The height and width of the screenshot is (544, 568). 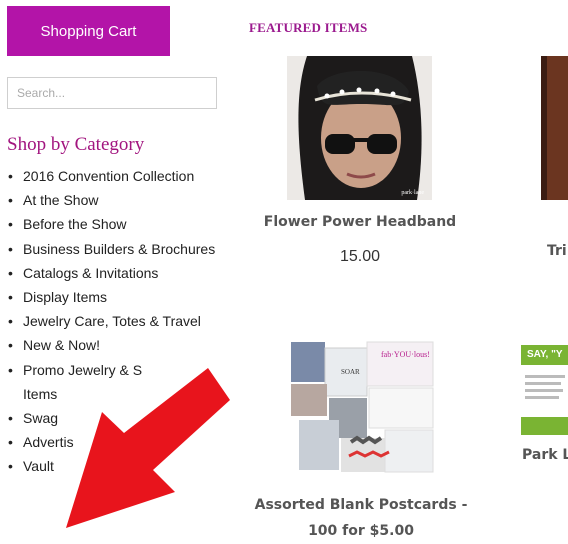 What do you see at coordinates (48, 442) in the screenshot?
I see `category-link-part: Advertis` at bounding box center [48, 442].